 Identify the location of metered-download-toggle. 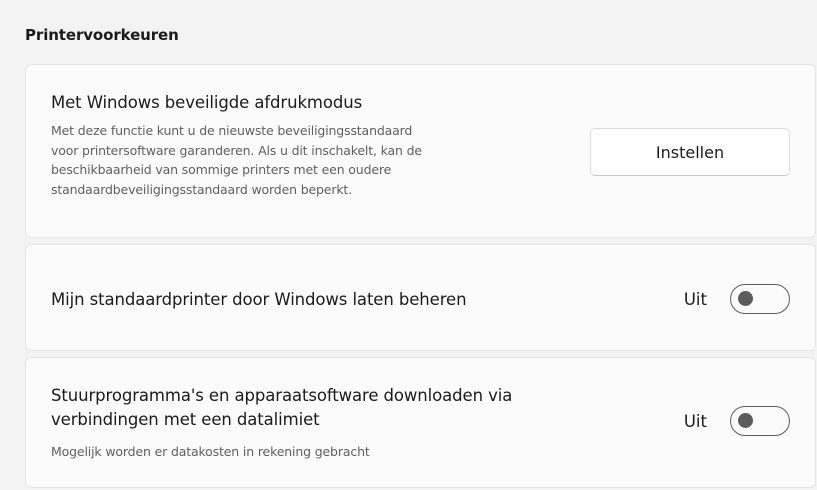
(760, 421).